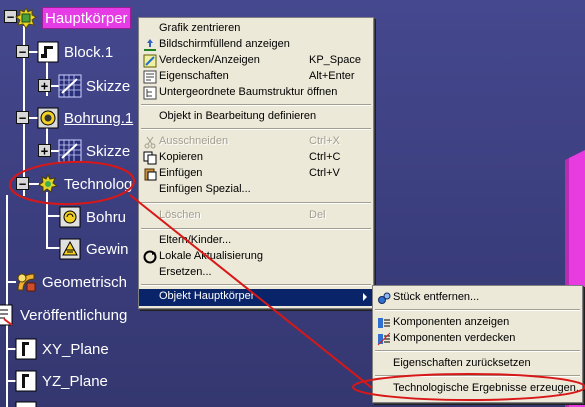  I want to click on expand-toggle-skizze1: +, so click(44, 85).